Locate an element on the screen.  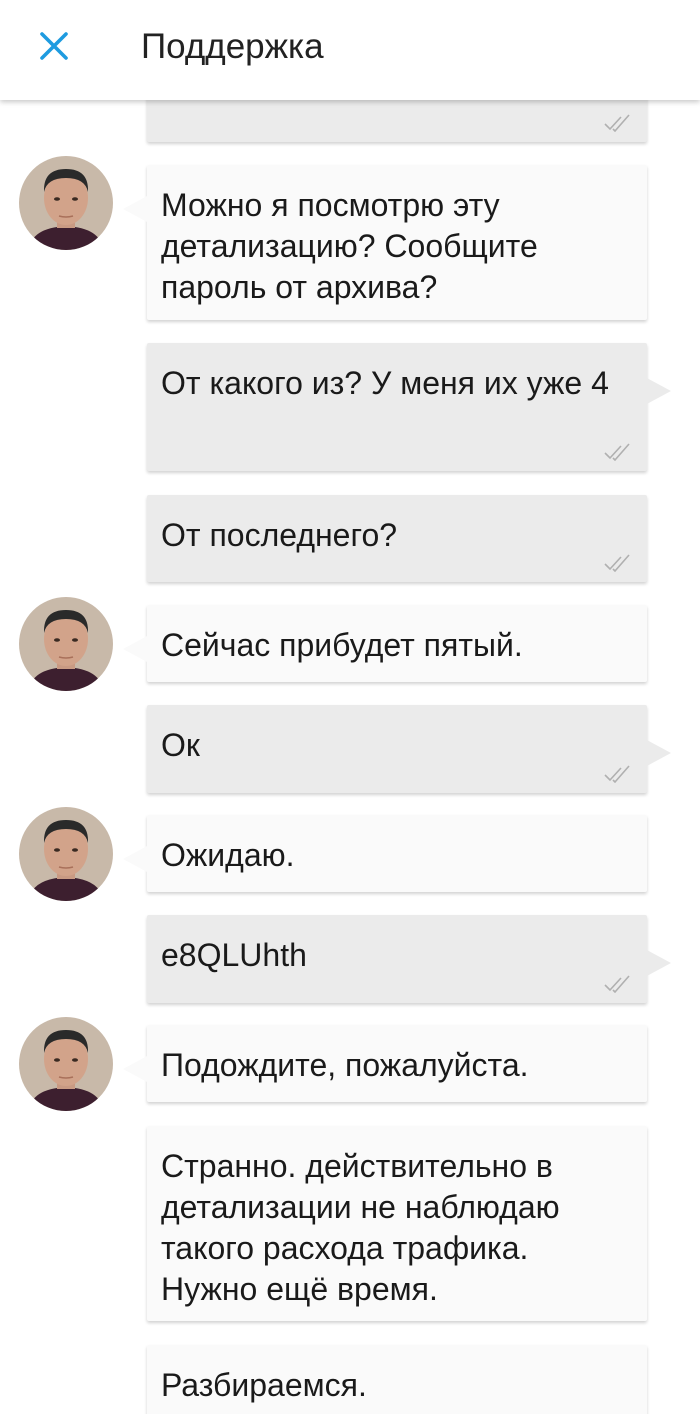
page-title: Поддержка is located at coordinates (232, 46).